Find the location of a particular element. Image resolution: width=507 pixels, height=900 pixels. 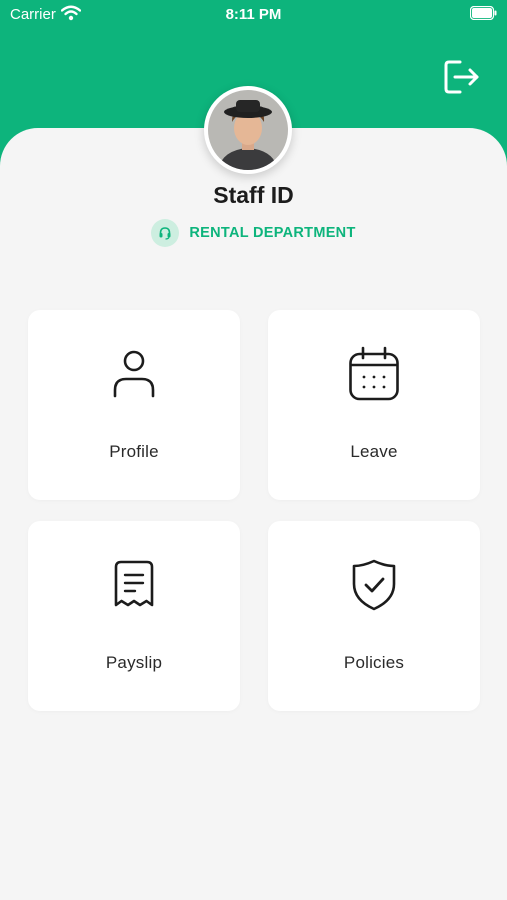

avatar is located at coordinates (248, 130).